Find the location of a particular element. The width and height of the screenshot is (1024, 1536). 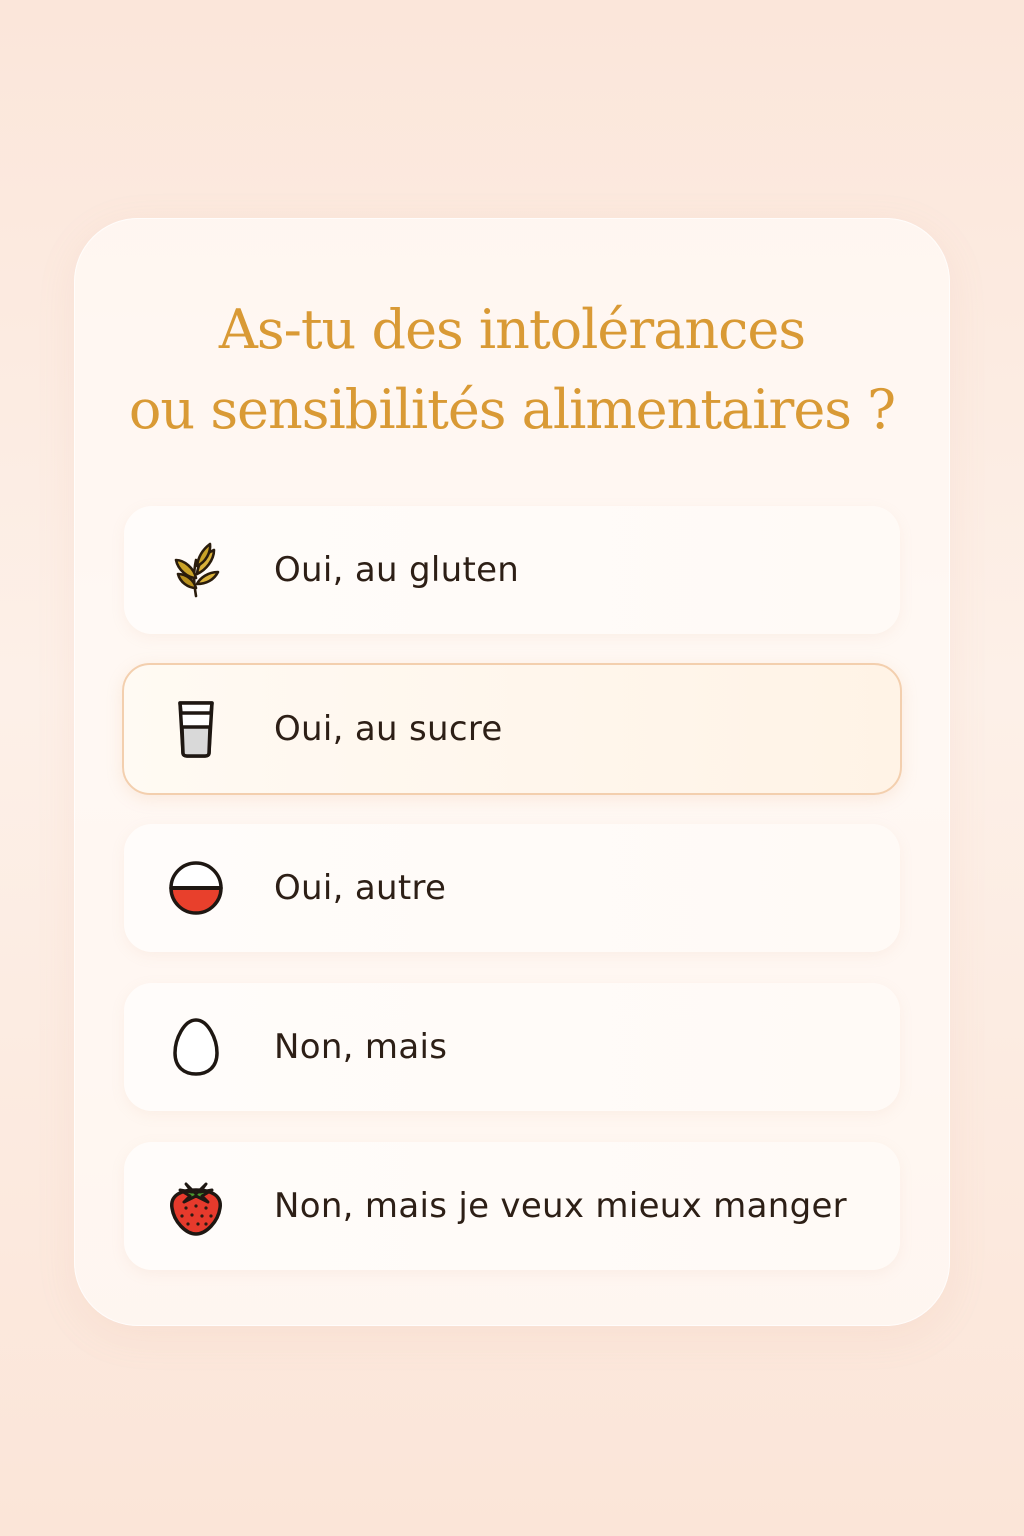

glass-icon is located at coordinates (196, 729).